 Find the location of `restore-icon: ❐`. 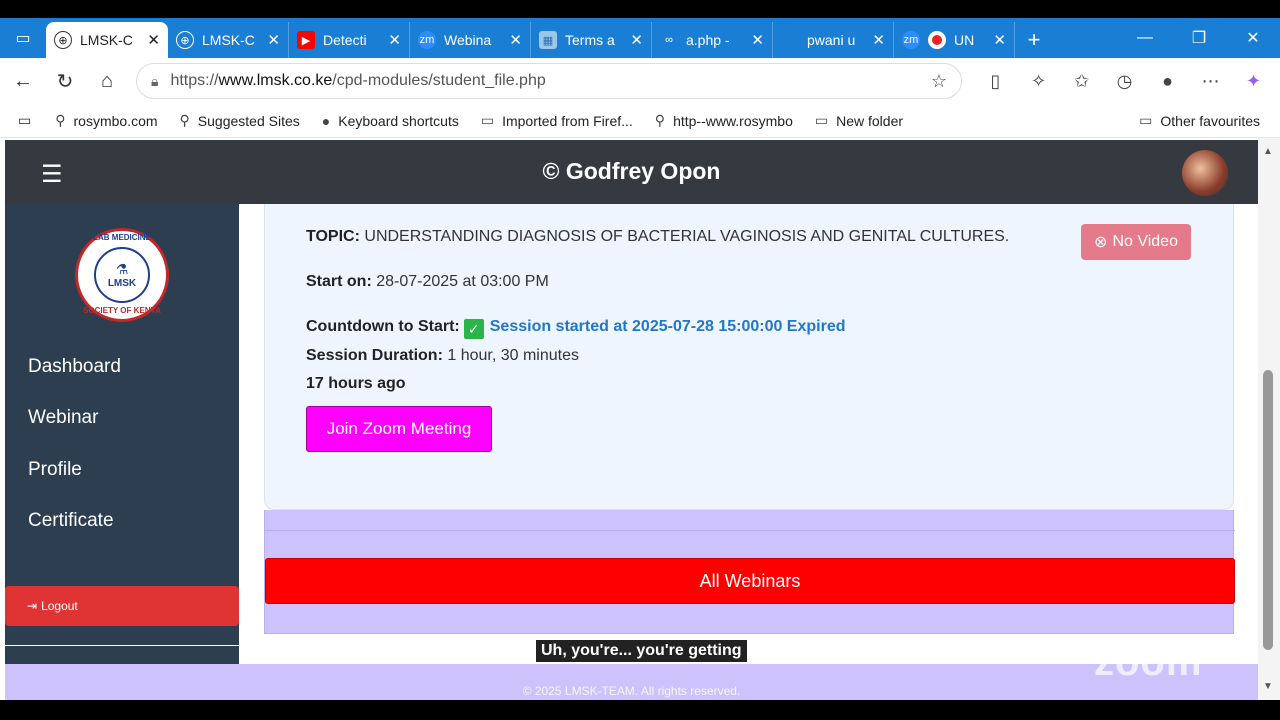

restore-icon: ❐ is located at coordinates (1199, 38).